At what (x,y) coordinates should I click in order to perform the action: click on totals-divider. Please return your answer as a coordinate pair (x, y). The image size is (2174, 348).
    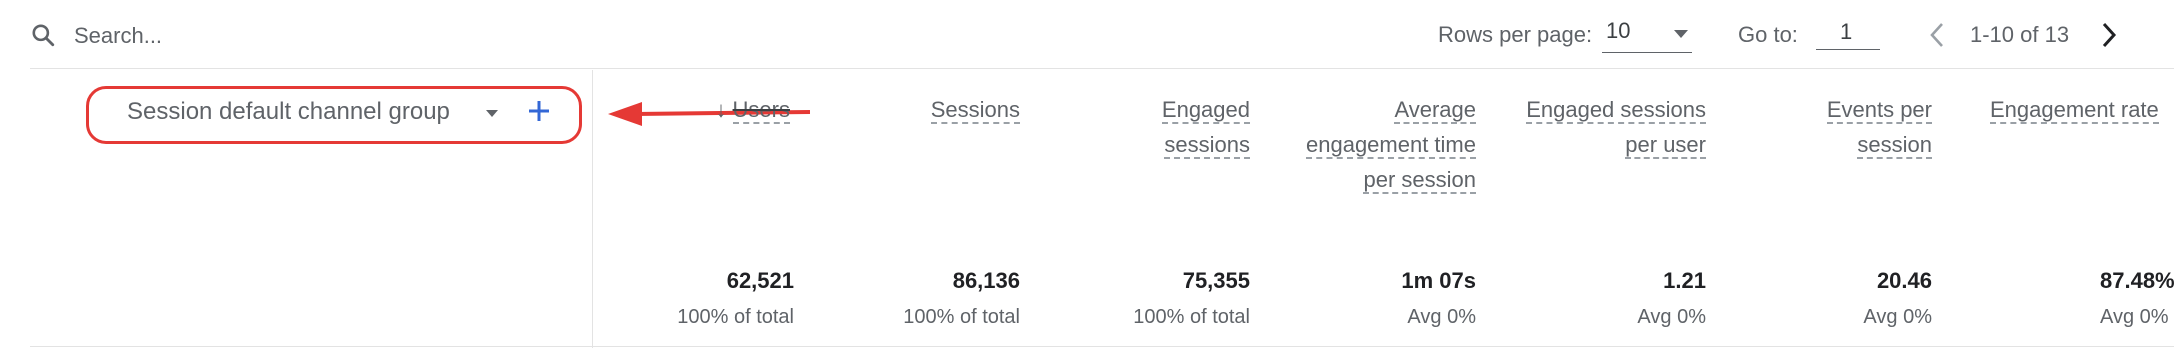
    Looking at the image, I should click on (1102, 346).